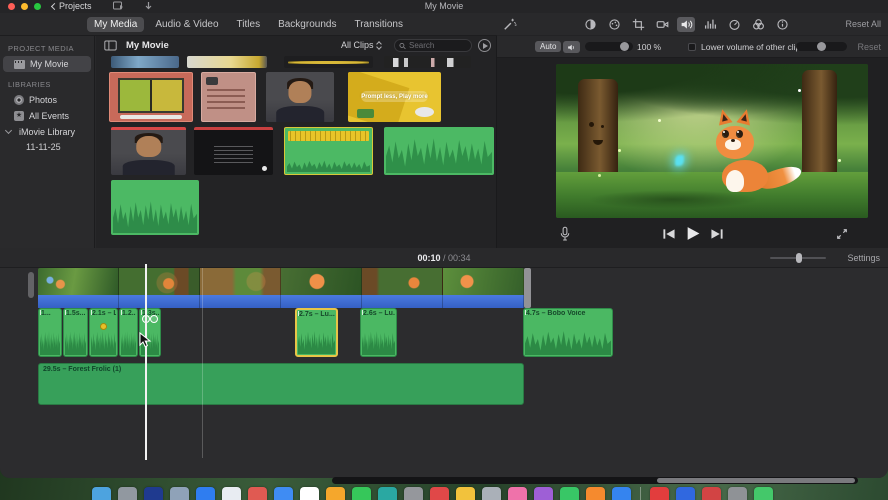 Image resolution: width=888 pixels, height=500 pixels. What do you see at coordinates (565, 234) in the screenshot?
I see `voiceover-mic-icon` at bounding box center [565, 234].